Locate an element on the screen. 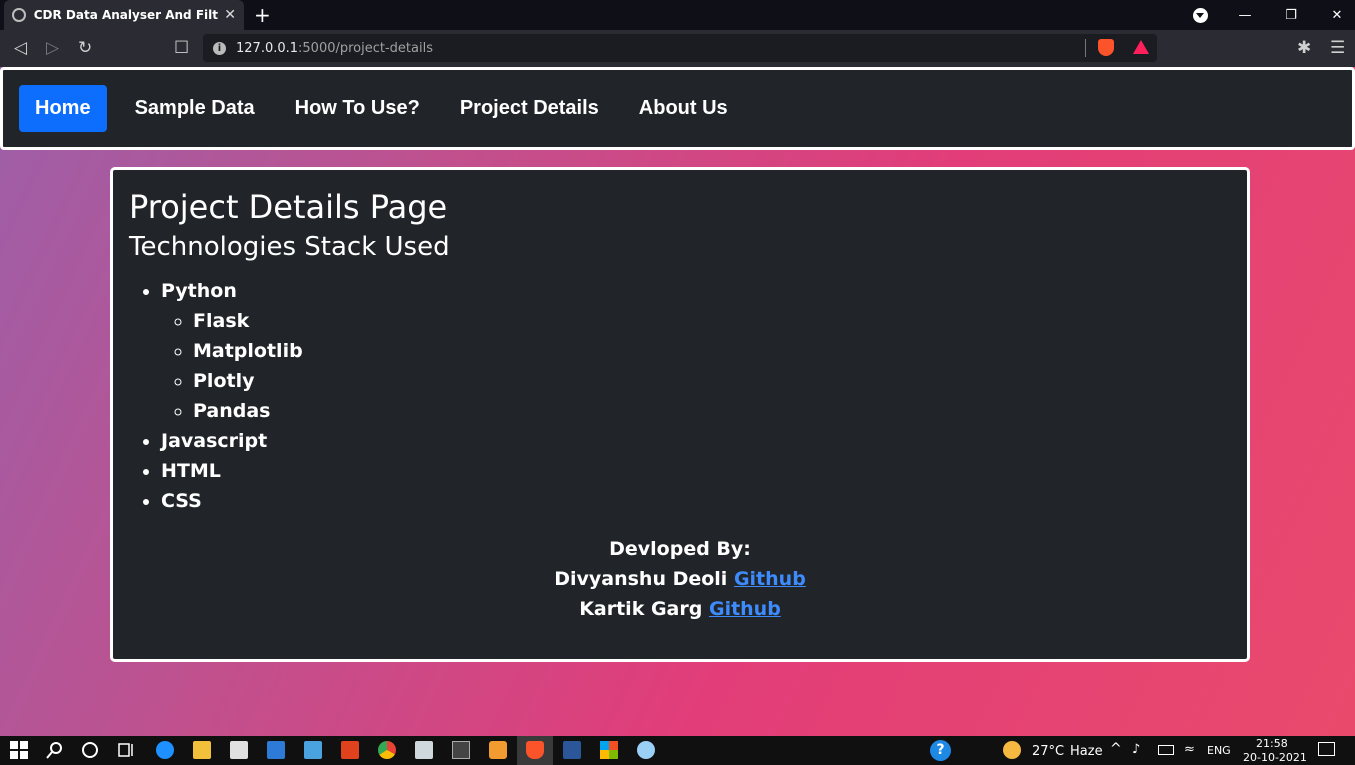  globe-icon is located at coordinates (19, 15).